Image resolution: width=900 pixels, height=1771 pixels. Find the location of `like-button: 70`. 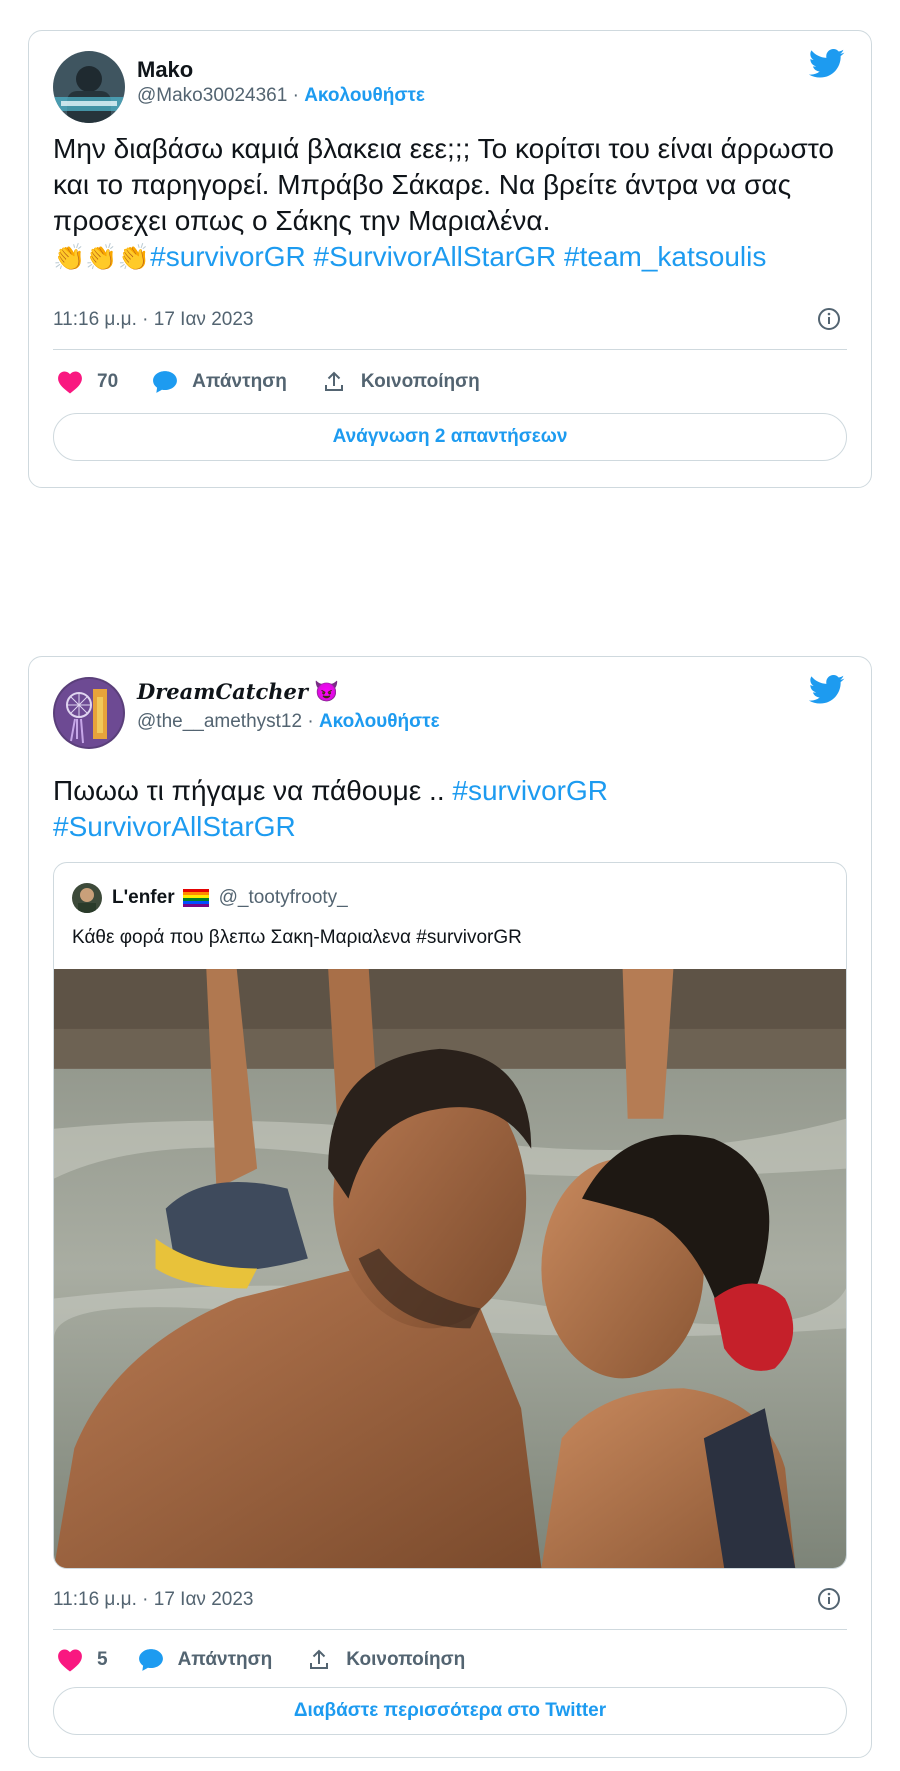

like-button: 70 is located at coordinates (87, 382).